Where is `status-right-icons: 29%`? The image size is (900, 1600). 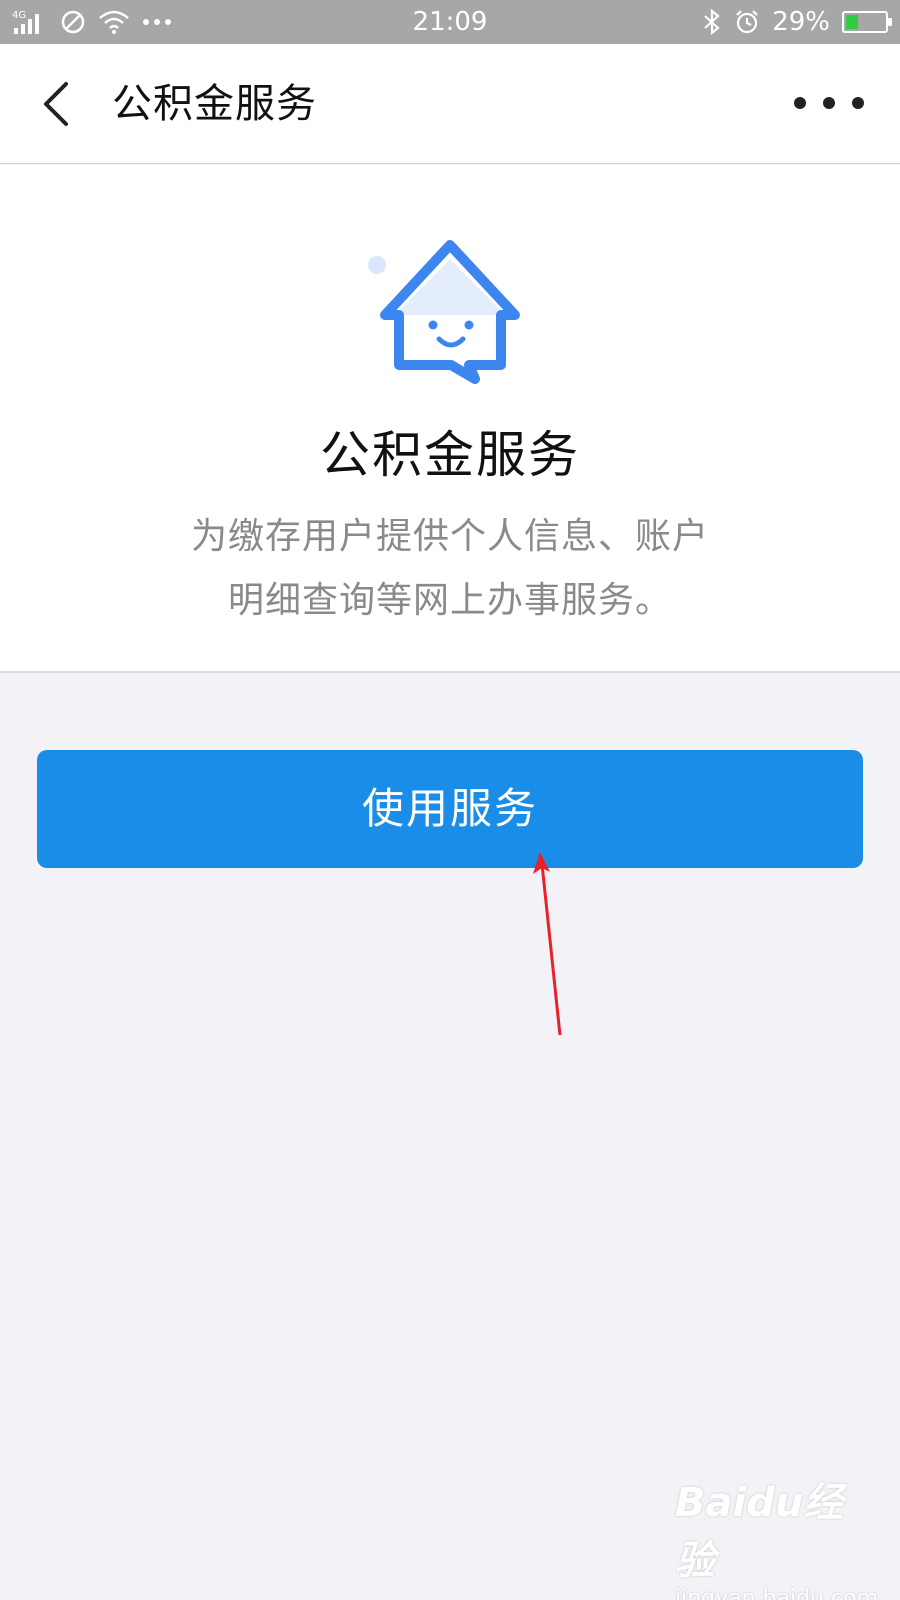 status-right-icons: 29% is located at coordinates (797, 22).